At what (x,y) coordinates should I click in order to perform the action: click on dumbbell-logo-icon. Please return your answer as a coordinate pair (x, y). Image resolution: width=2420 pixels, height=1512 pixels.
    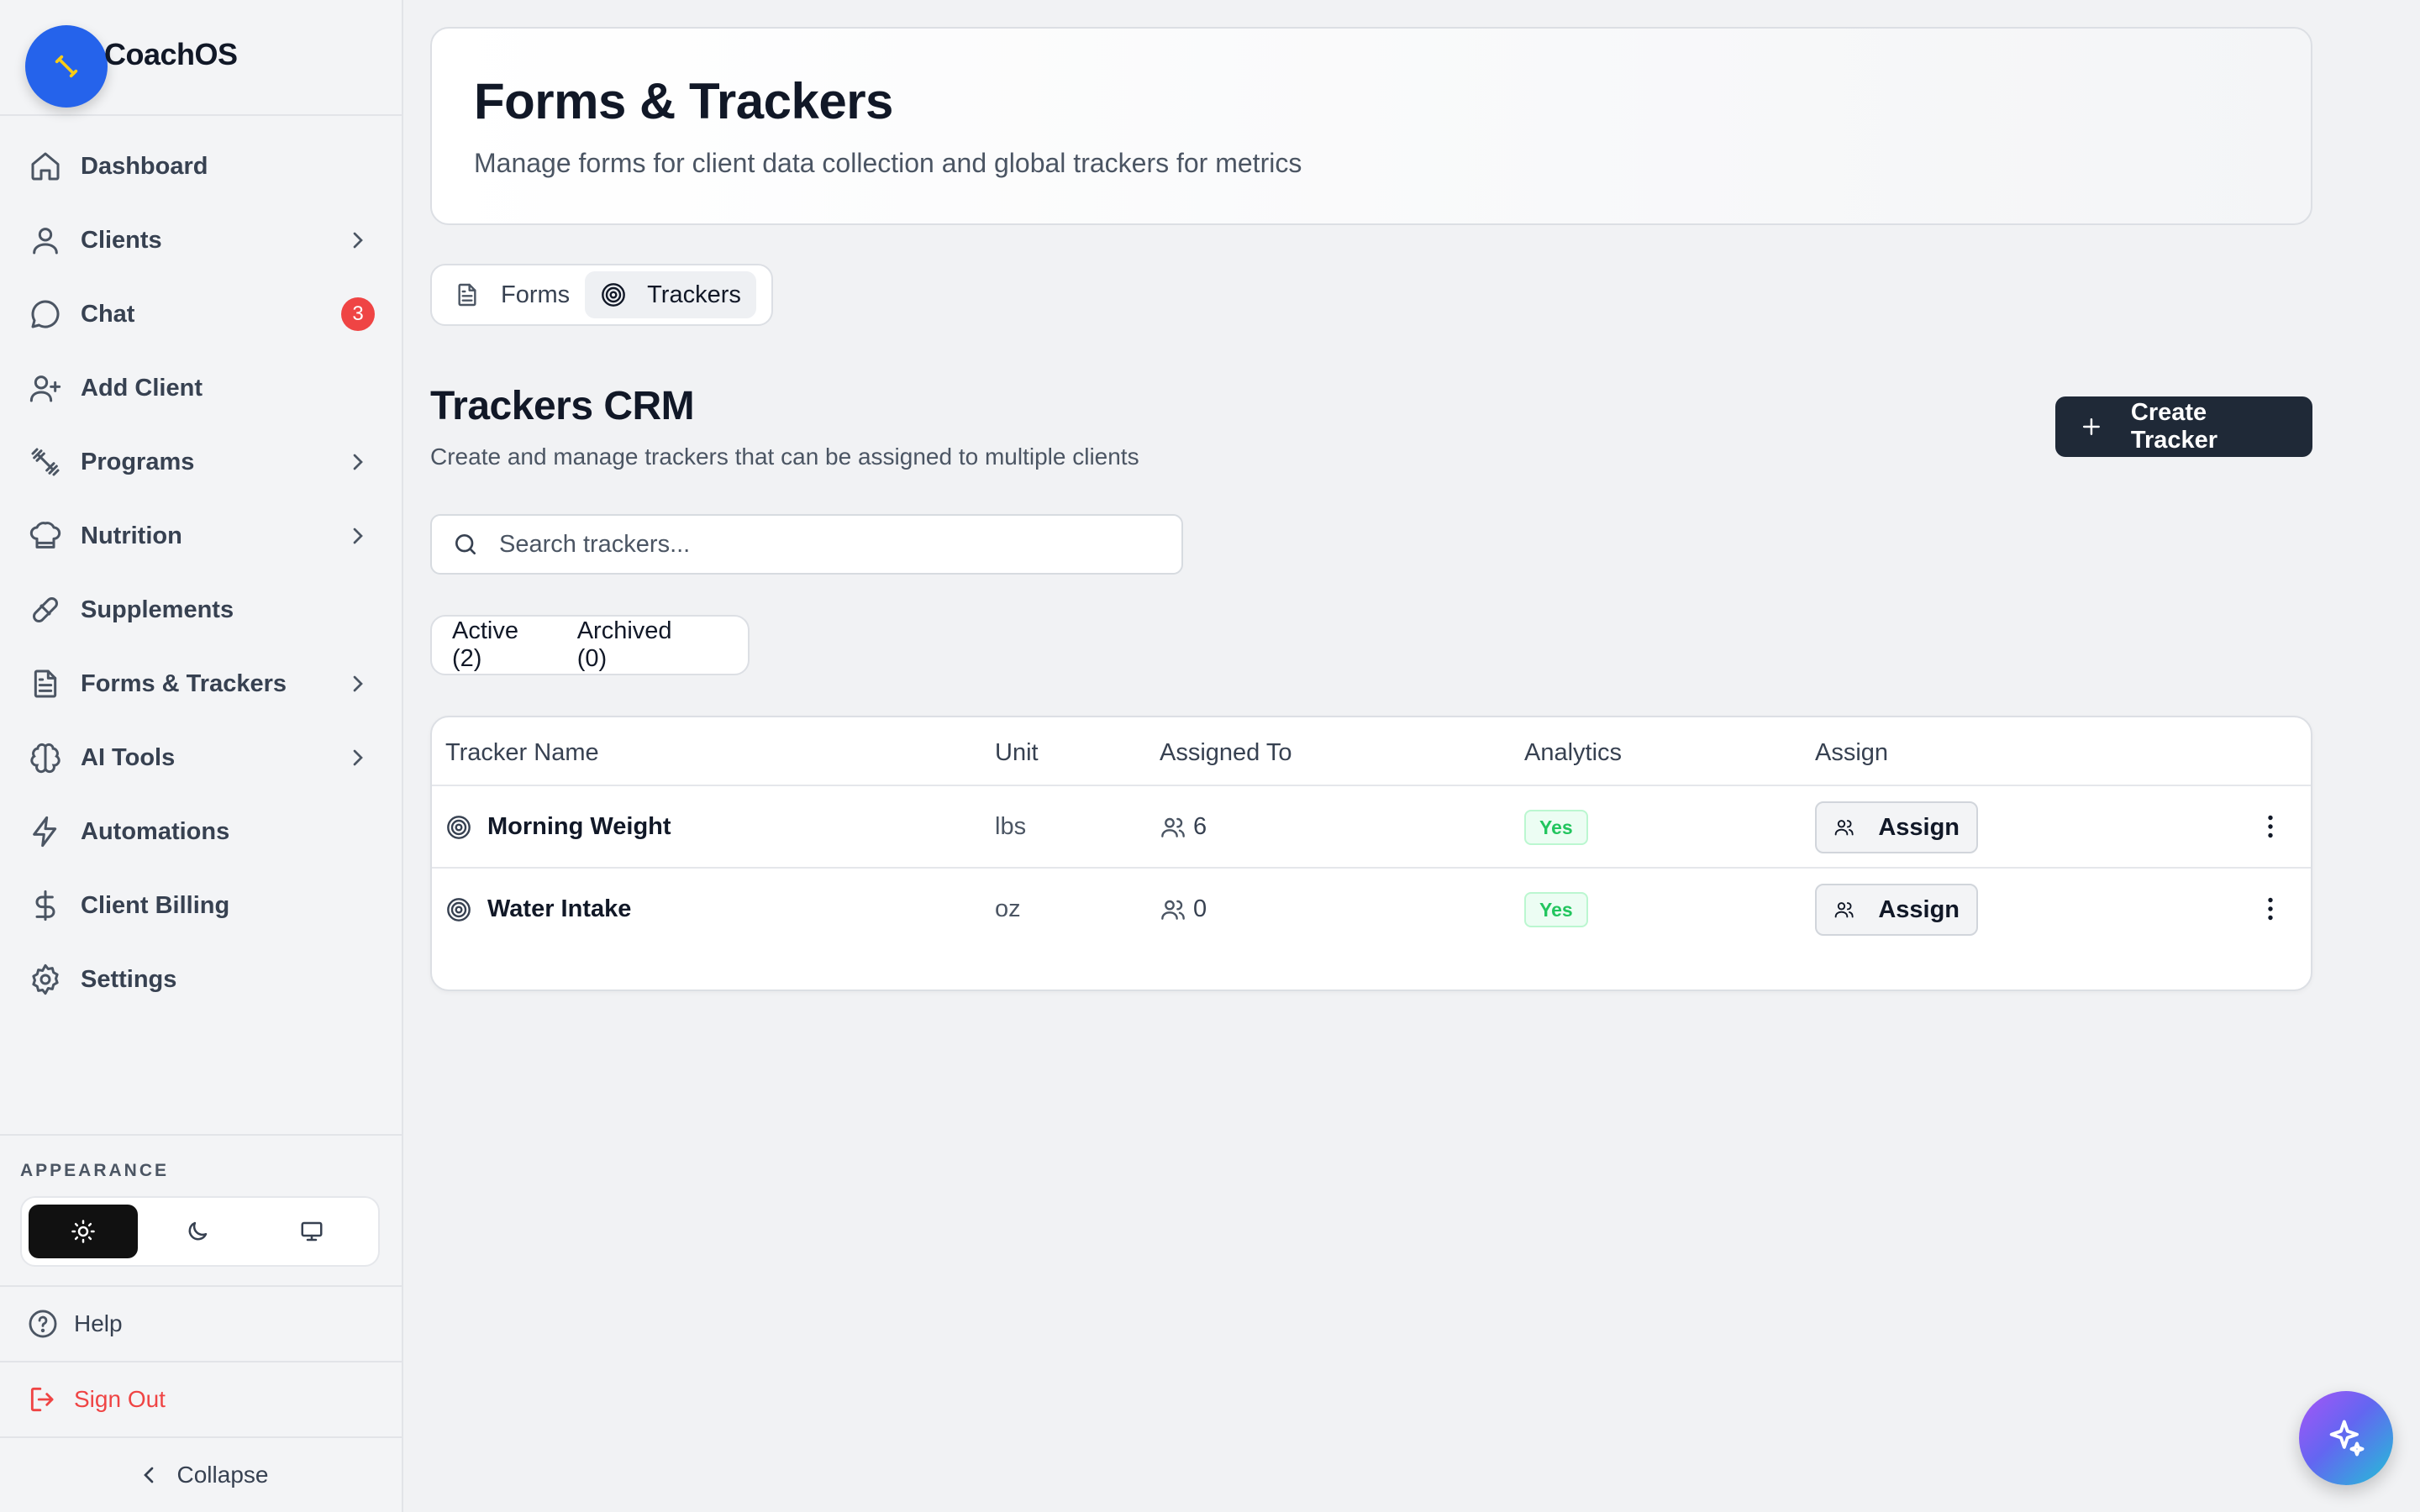
    Looking at the image, I should click on (66, 66).